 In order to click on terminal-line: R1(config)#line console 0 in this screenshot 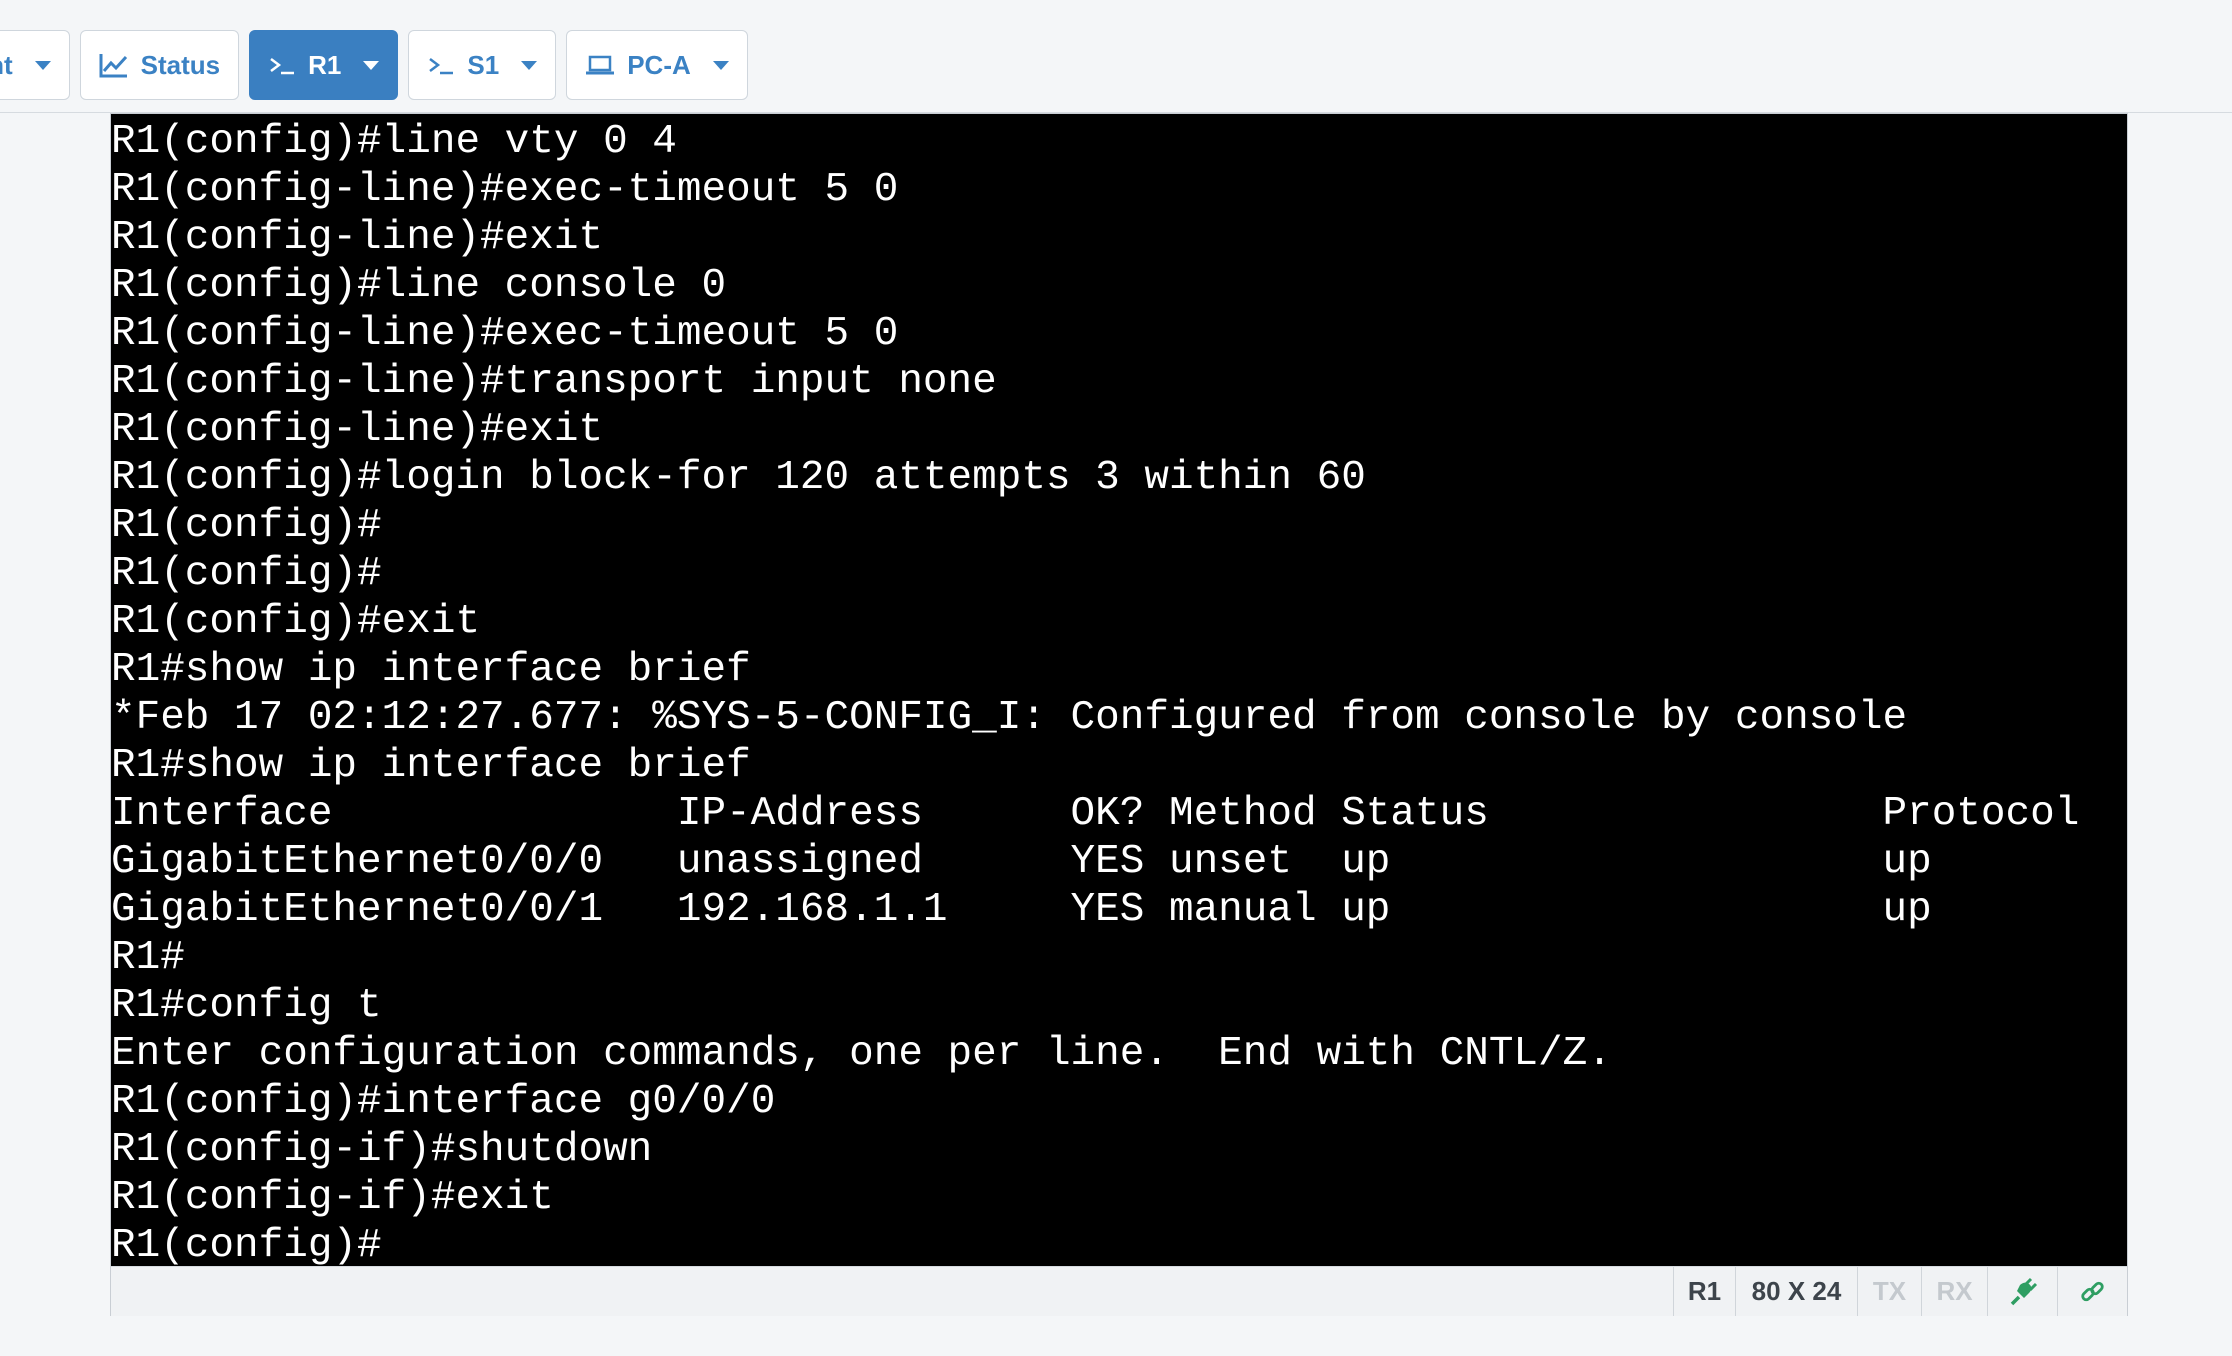, I will do `click(419, 286)`.